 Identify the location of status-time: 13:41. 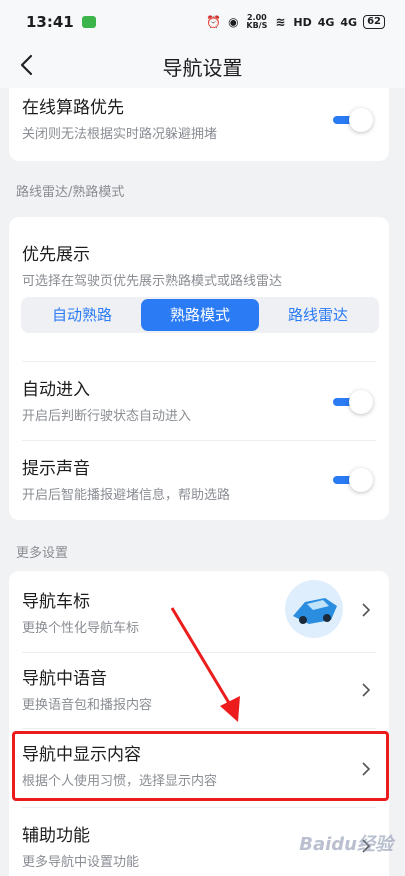
(50, 22).